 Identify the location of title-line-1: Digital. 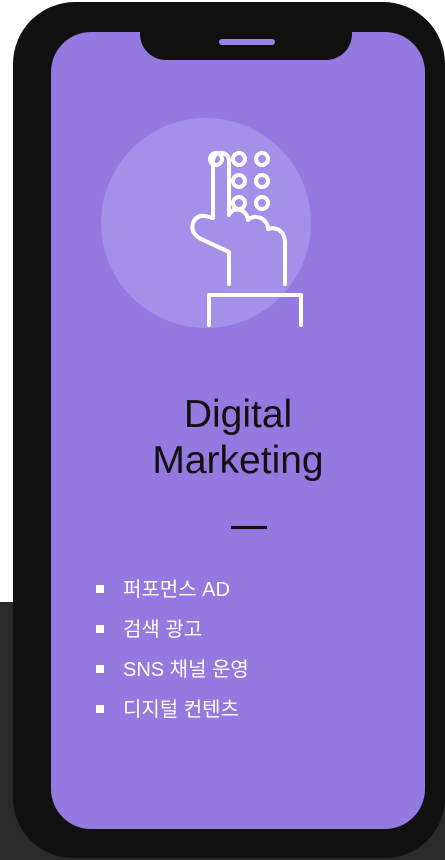
(238, 414).